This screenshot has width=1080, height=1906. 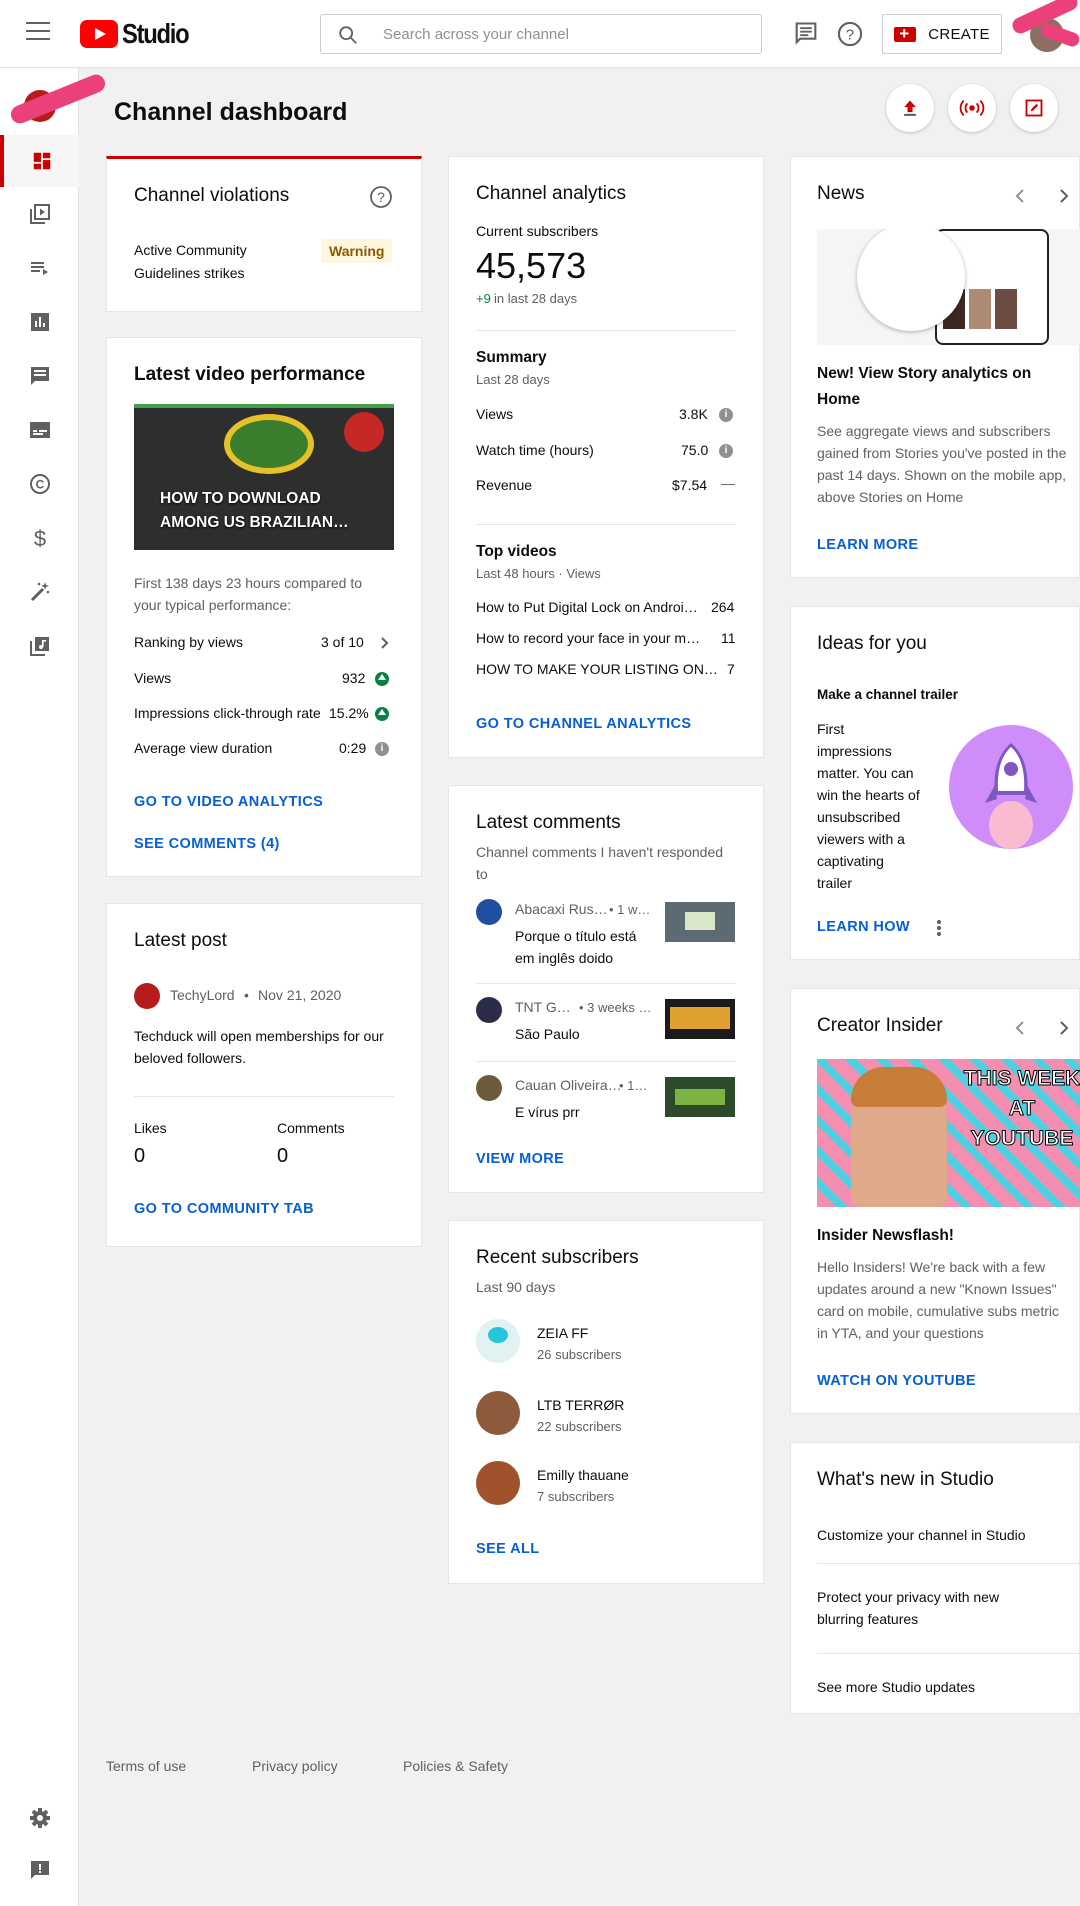 What do you see at coordinates (483, 298) in the screenshot?
I see `subscriber-change: +9` at bounding box center [483, 298].